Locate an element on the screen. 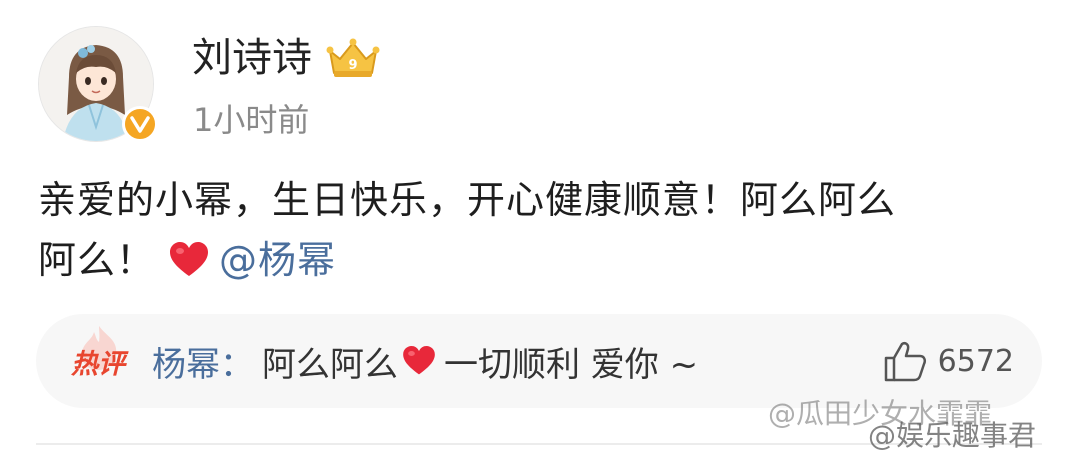 The image size is (1080, 454). hot-comment-tag: 热评 is located at coordinates (98, 356).